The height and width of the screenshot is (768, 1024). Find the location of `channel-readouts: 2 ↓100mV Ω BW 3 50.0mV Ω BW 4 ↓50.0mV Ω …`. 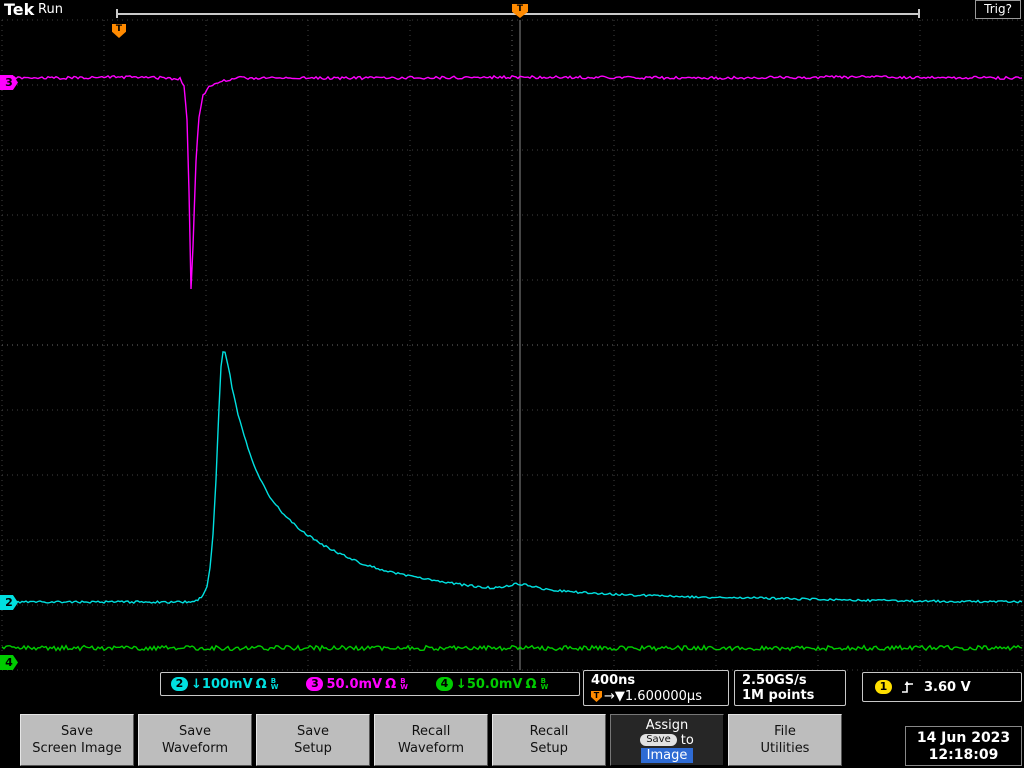

channel-readouts: 2 ↓100mV Ω BW 3 50.0mV Ω BW 4 ↓50.0mV Ω … is located at coordinates (370, 684).